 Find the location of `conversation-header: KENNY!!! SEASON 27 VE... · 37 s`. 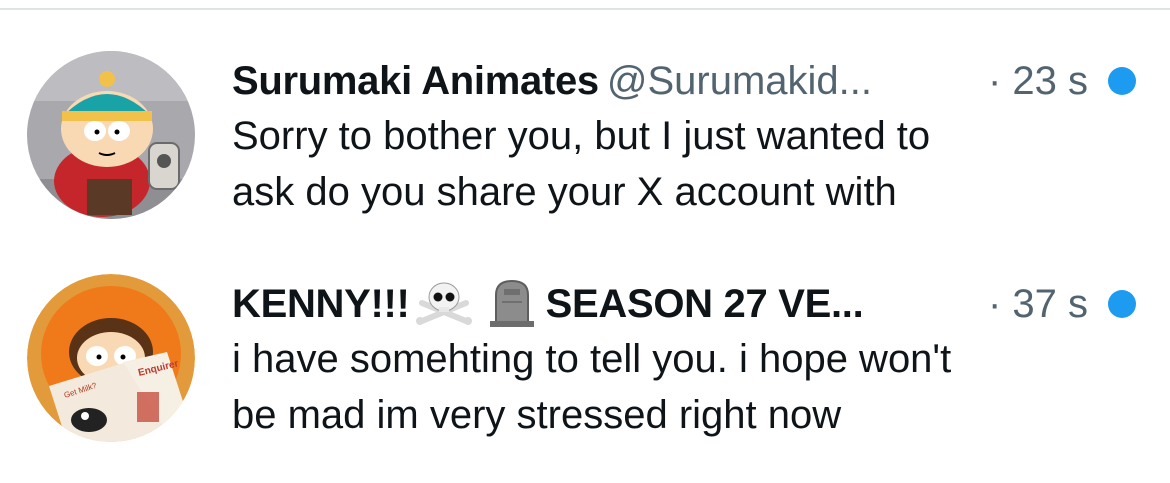

conversation-header: KENNY!!! SEASON 27 VE... · 37 s is located at coordinates (701, 304).